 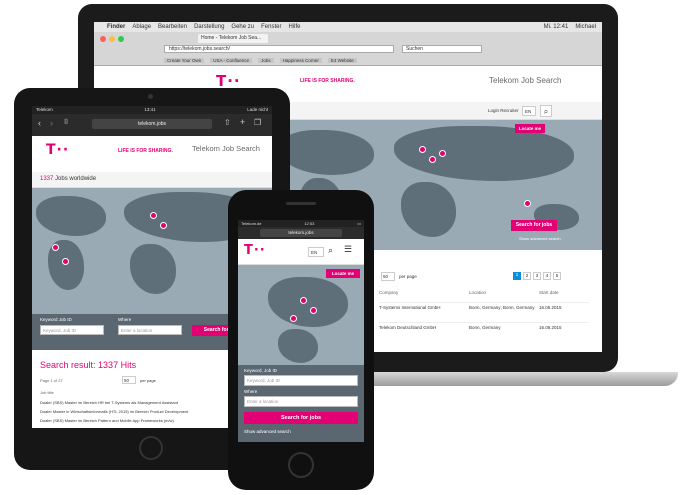 I want to click on menu-finder: Finder, so click(x=116, y=27).